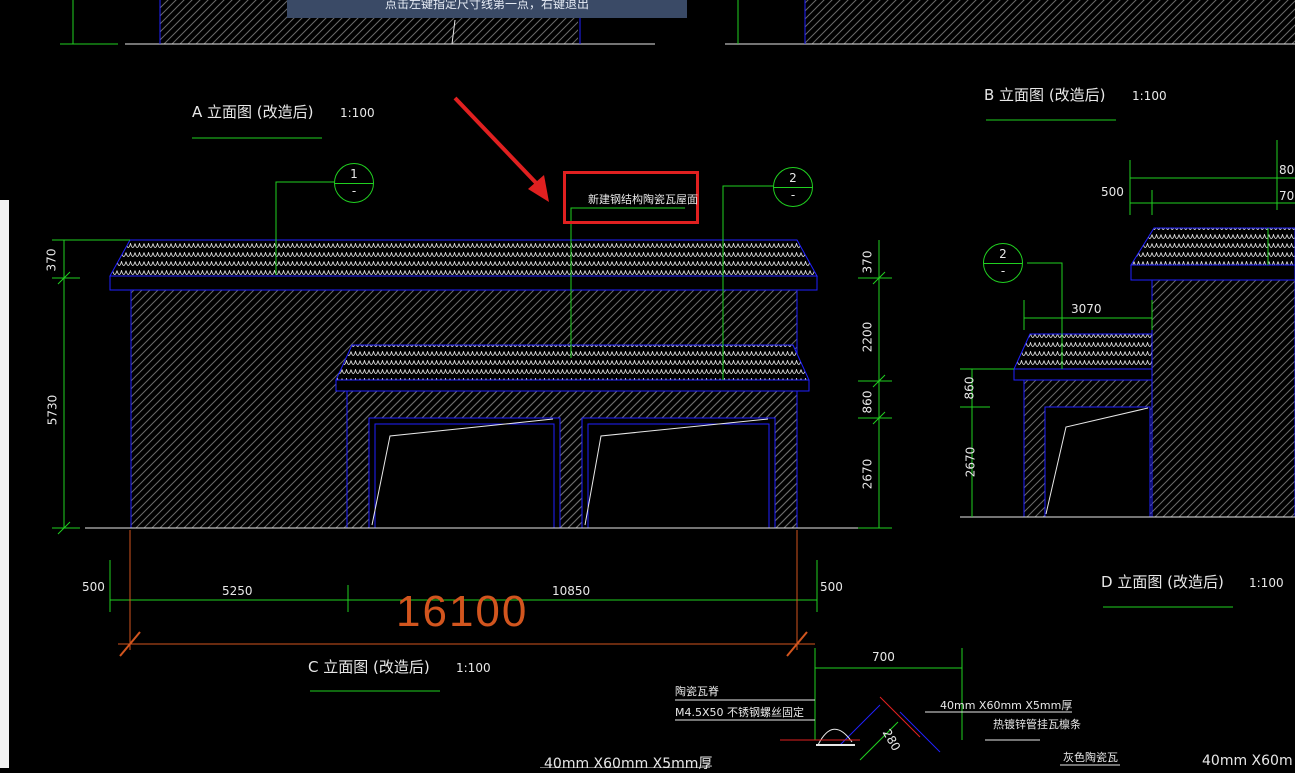 This screenshot has width=1295, height=773. I want to click on dim-bottom-5250: 5250, so click(237, 591).